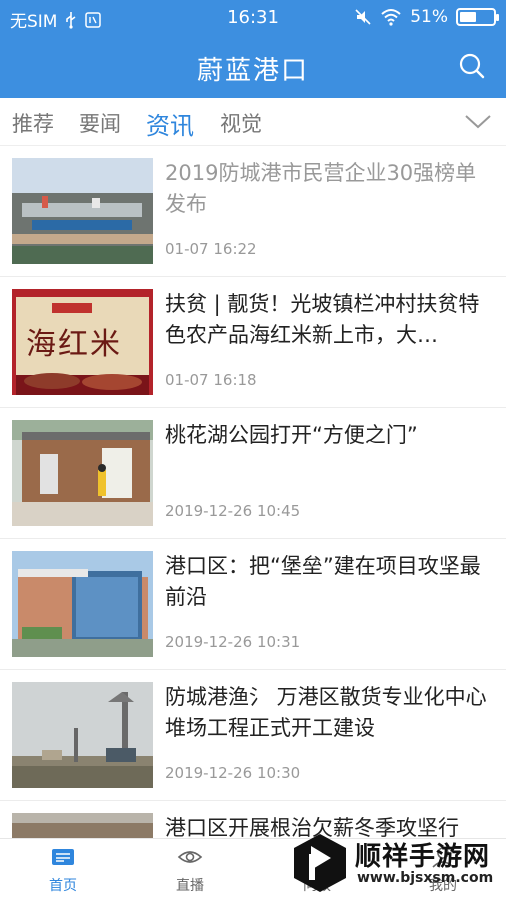  I want to click on article-time: 2019-12-26 10:31, so click(233, 642).